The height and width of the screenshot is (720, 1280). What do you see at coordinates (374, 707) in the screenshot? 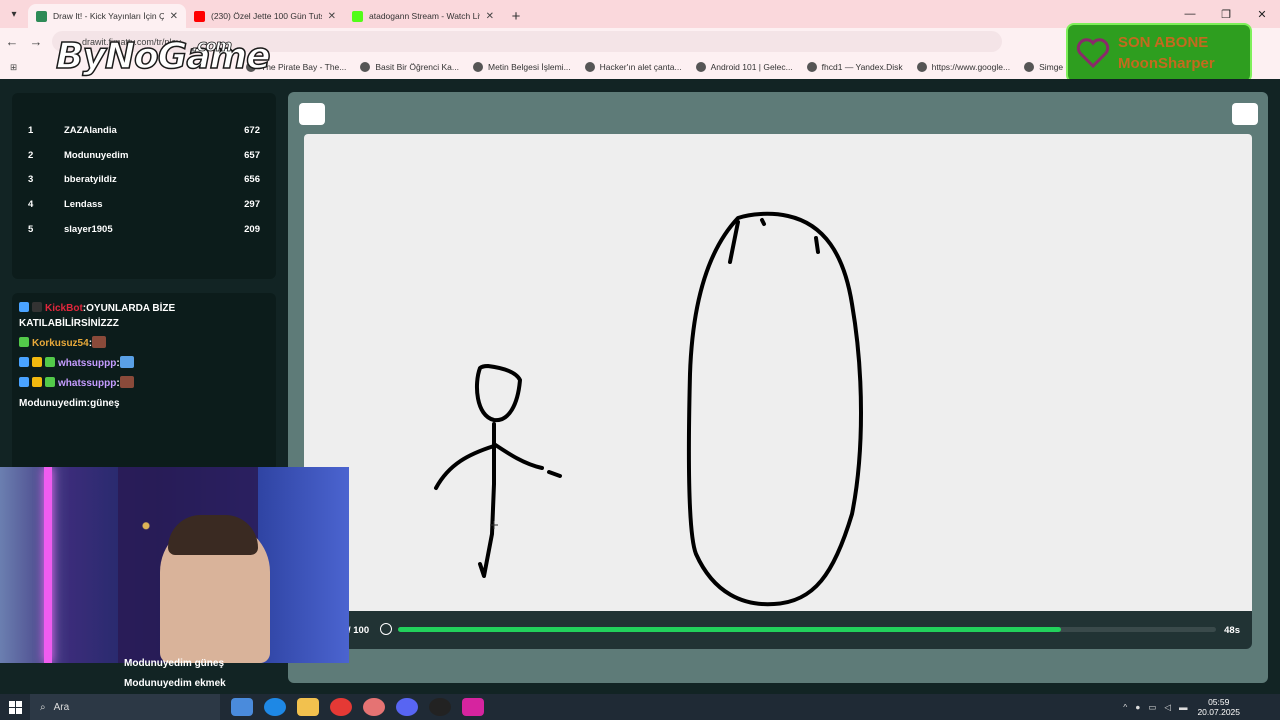
I see `chrome-profile-icon` at bounding box center [374, 707].